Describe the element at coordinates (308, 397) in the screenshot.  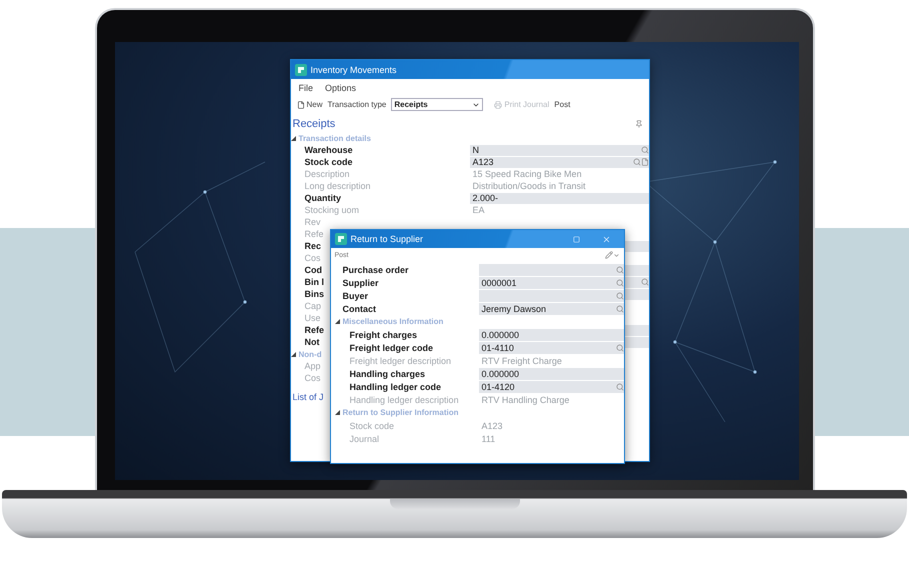
I see `section-heading: List of J` at that location.